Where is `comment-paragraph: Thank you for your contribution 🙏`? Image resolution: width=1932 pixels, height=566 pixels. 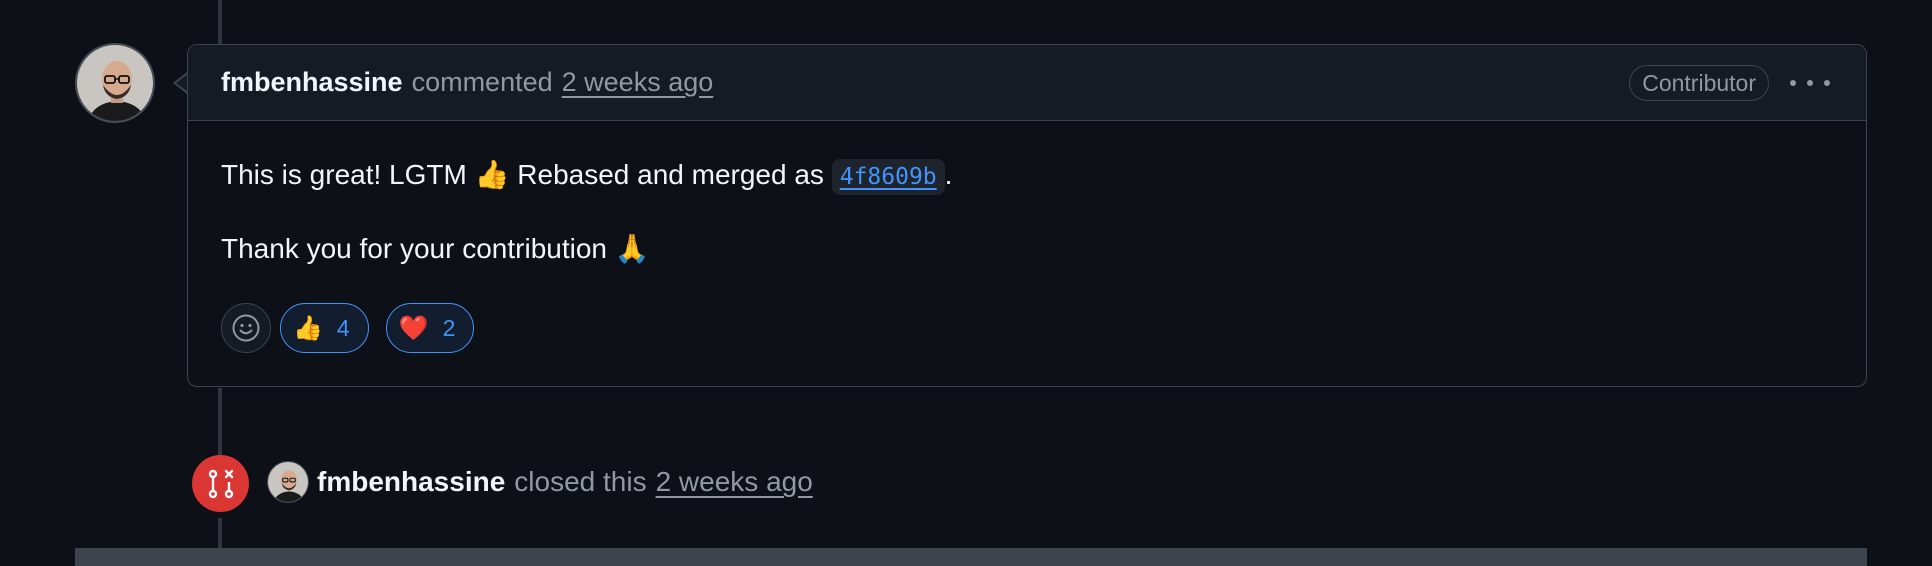 comment-paragraph: Thank you for your contribution 🙏 is located at coordinates (1027, 249).